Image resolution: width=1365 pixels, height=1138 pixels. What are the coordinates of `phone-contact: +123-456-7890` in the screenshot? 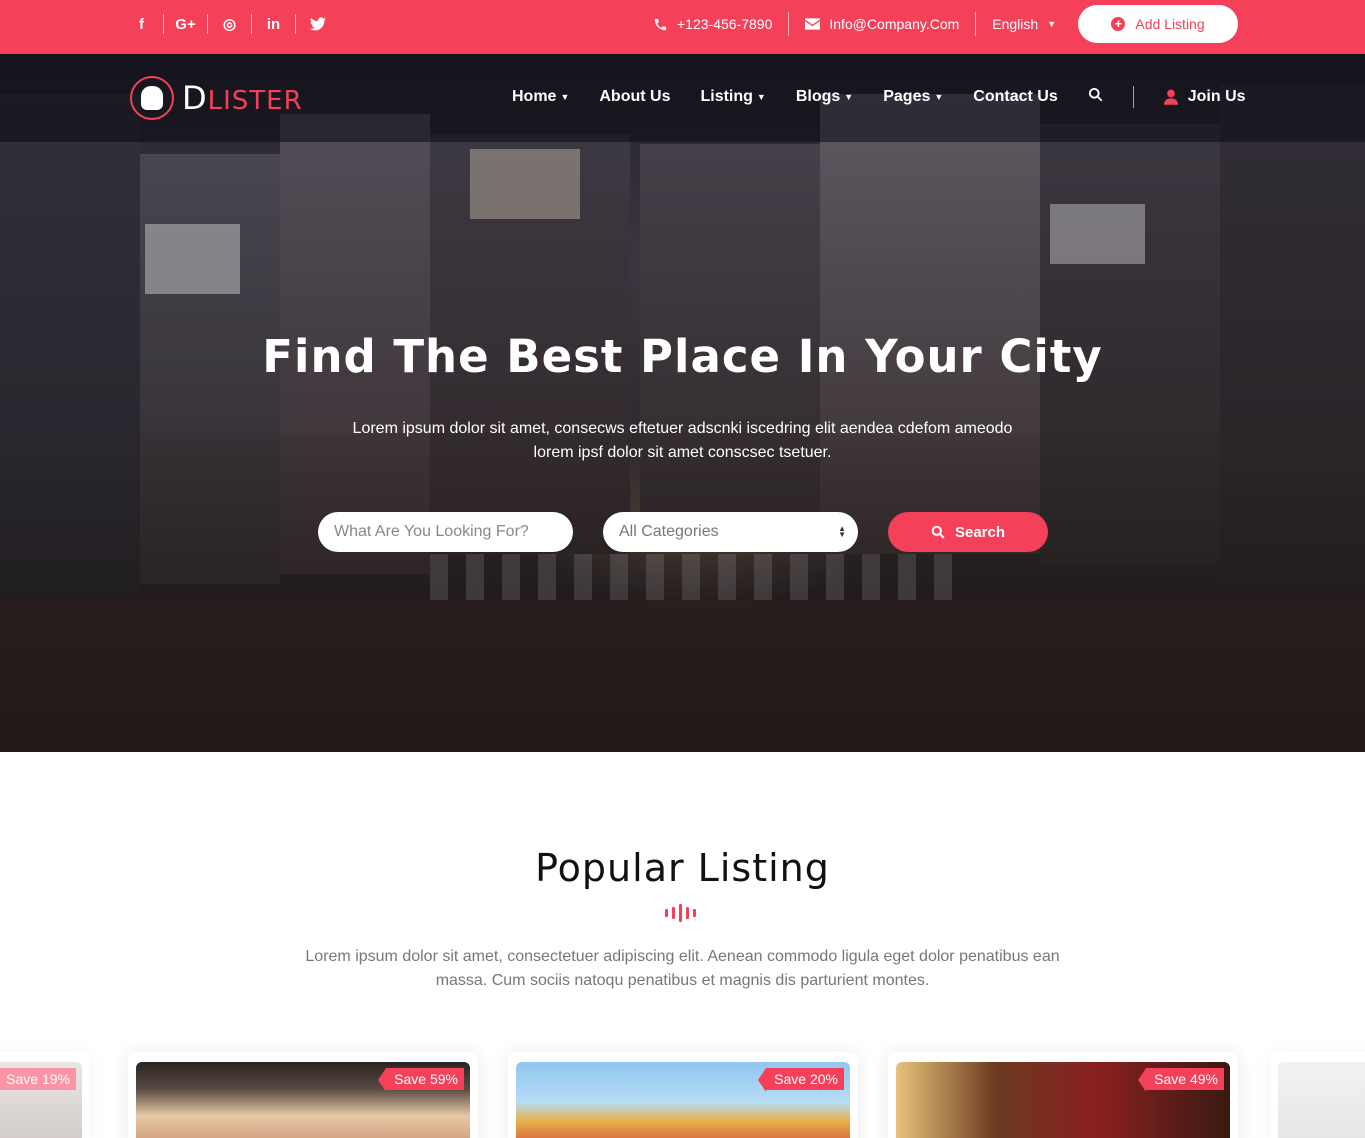 It's located at (717, 24).